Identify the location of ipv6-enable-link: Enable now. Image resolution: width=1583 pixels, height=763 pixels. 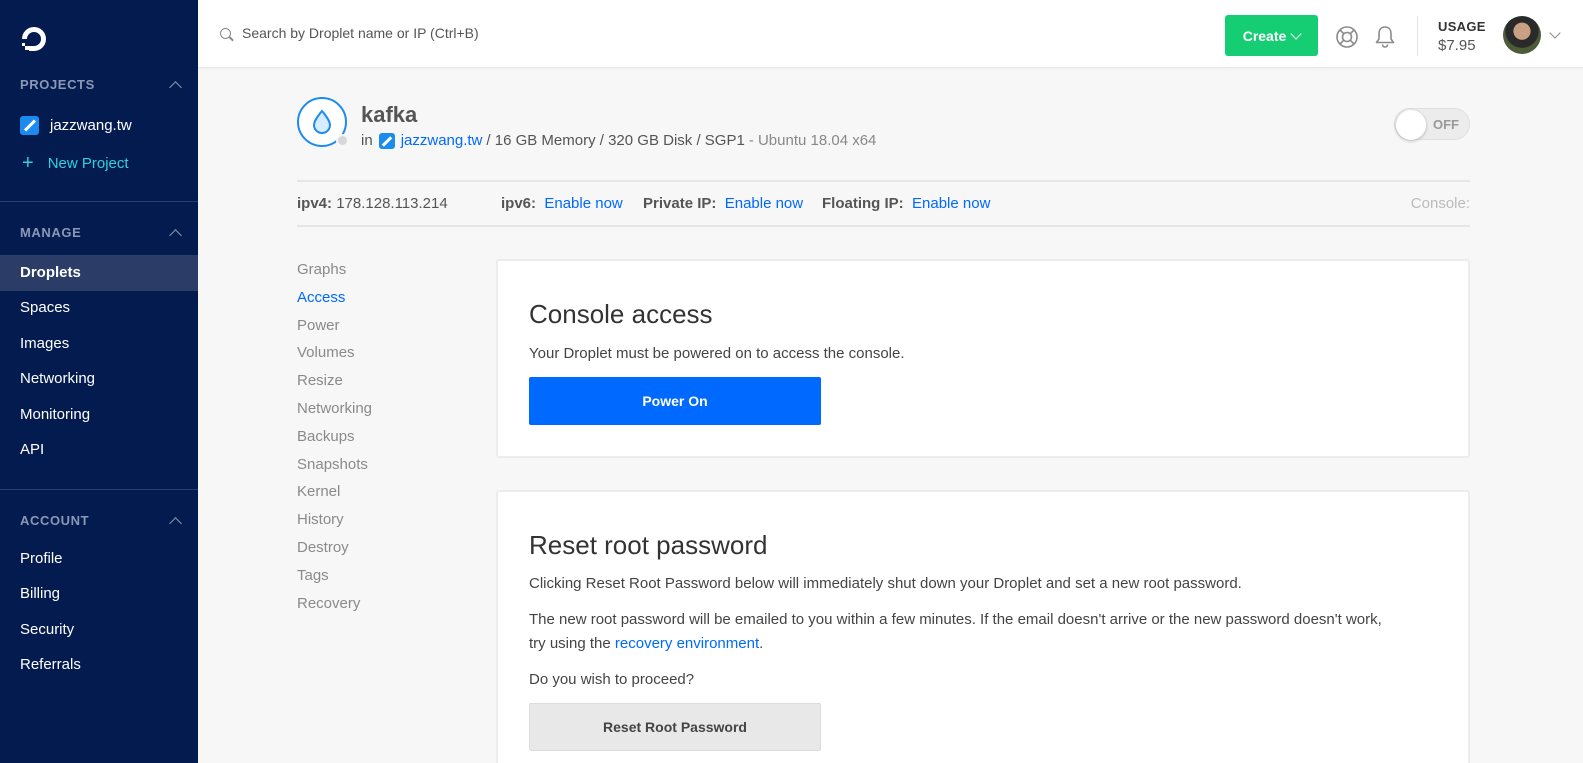
(583, 203).